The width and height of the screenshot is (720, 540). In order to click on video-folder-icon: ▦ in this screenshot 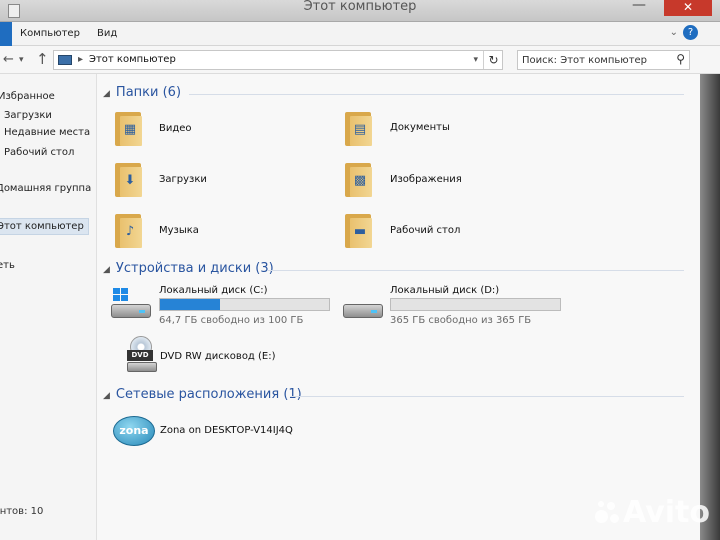, I will do `click(129, 127)`.